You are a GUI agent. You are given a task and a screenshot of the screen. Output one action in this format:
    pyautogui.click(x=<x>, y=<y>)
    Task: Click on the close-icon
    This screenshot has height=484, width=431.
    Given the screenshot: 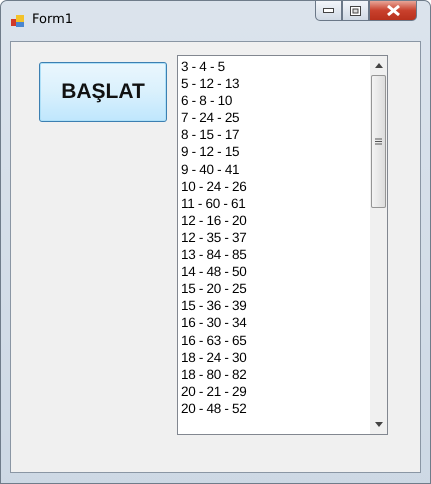 What is the action you would take?
    pyautogui.click(x=393, y=10)
    